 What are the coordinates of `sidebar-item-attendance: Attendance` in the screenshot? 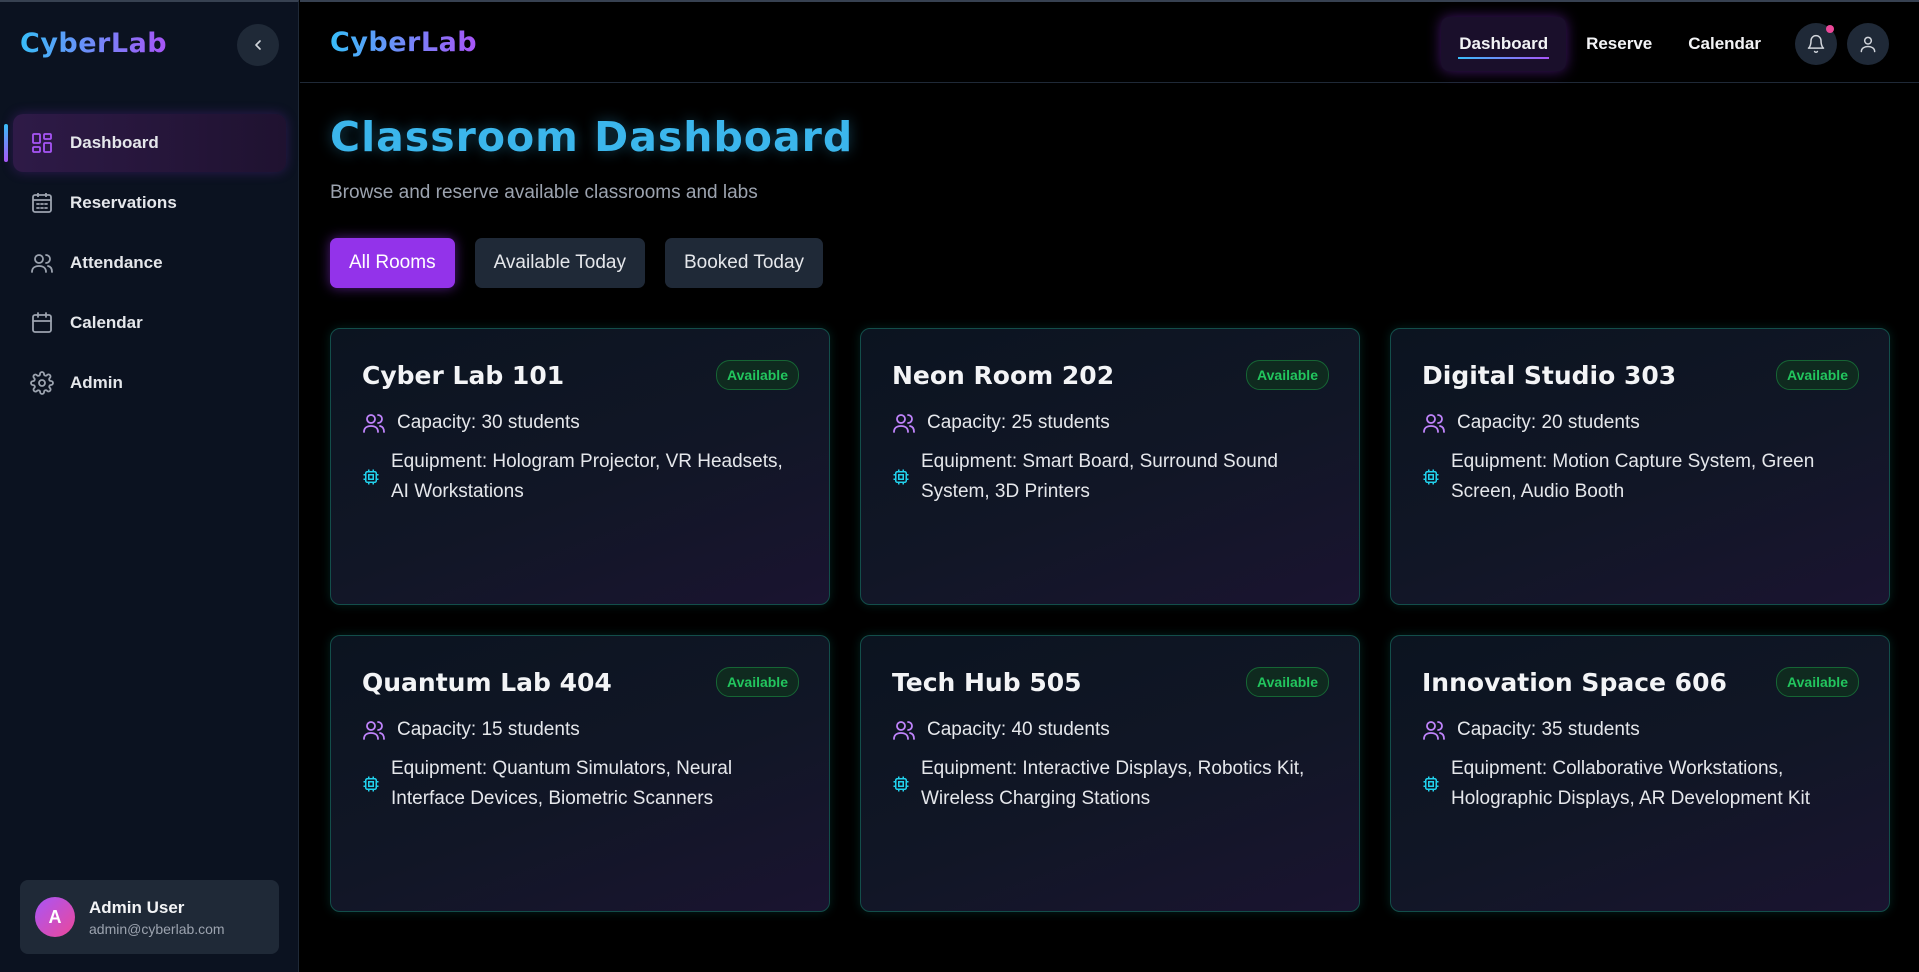 It's located at (149, 263).